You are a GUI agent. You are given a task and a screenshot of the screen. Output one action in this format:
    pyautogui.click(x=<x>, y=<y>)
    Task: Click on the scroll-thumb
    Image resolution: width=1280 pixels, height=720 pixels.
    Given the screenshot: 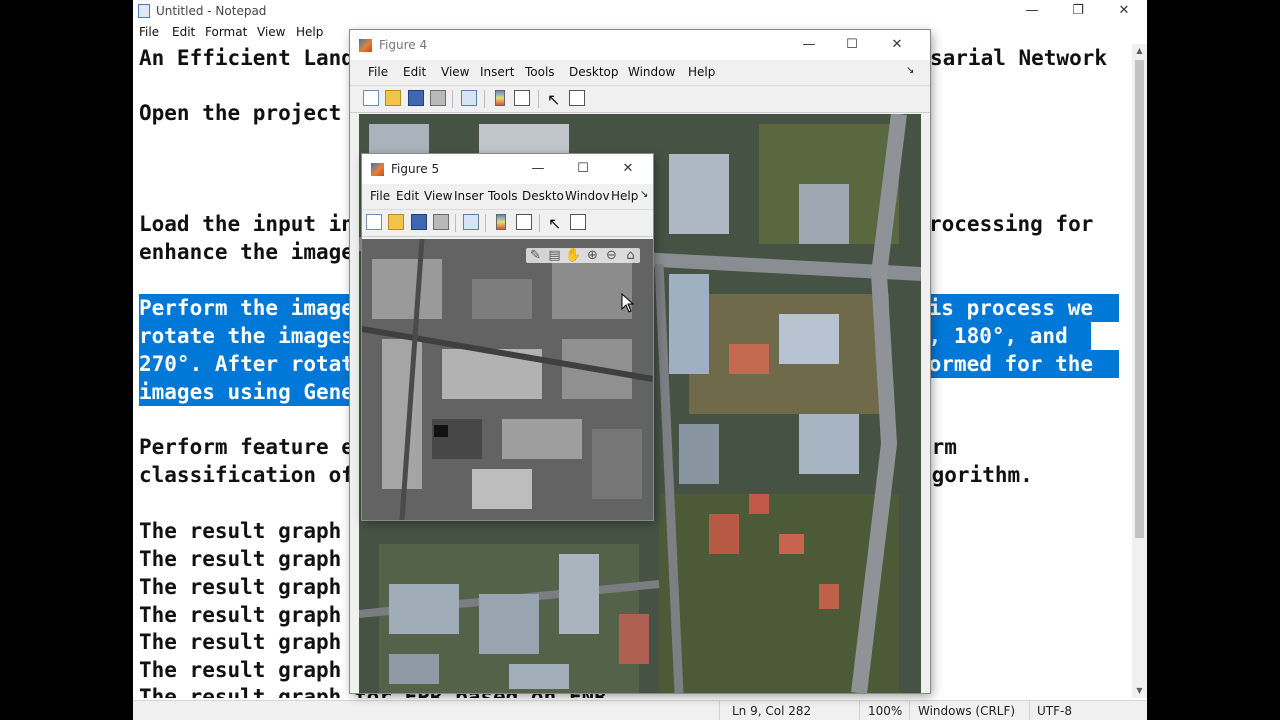 What is the action you would take?
    pyautogui.click(x=1139, y=299)
    